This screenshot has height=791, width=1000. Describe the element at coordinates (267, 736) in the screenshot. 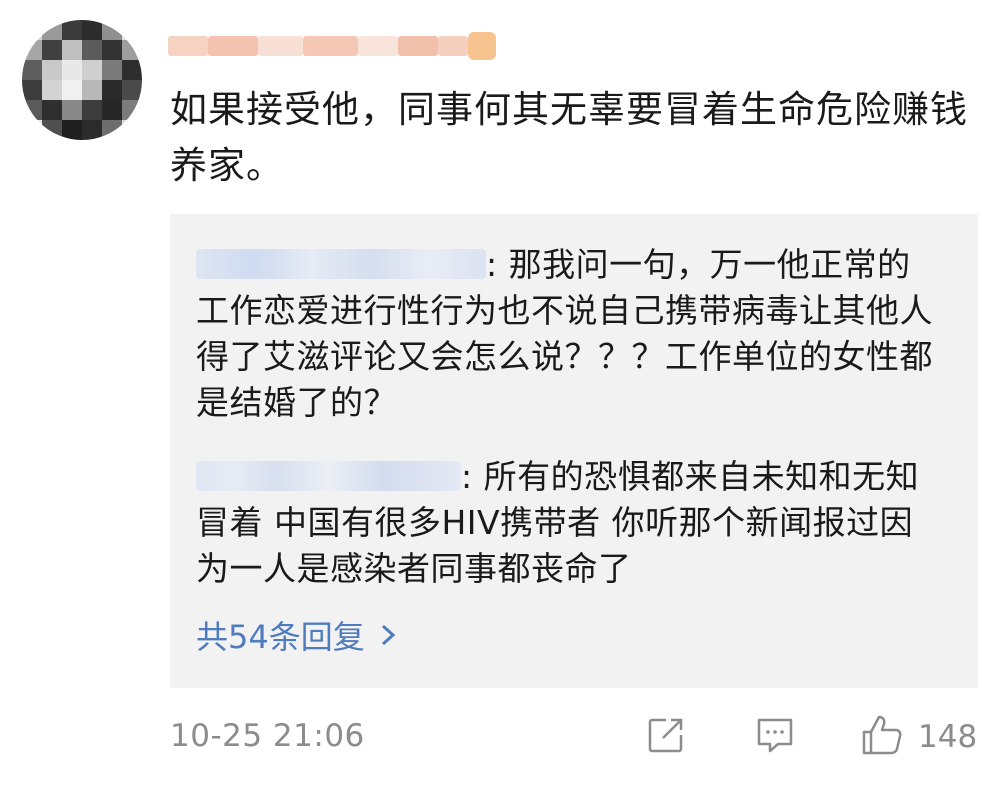

I see `timestamp: 10-25 21:06` at that location.